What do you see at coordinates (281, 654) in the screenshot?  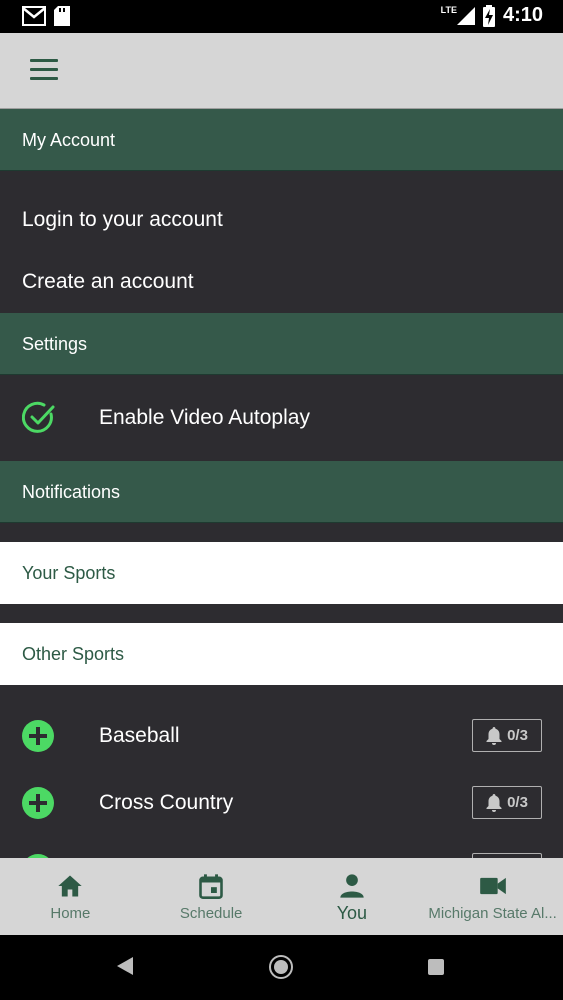 I see `other-sports-row: Other Sports` at bounding box center [281, 654].